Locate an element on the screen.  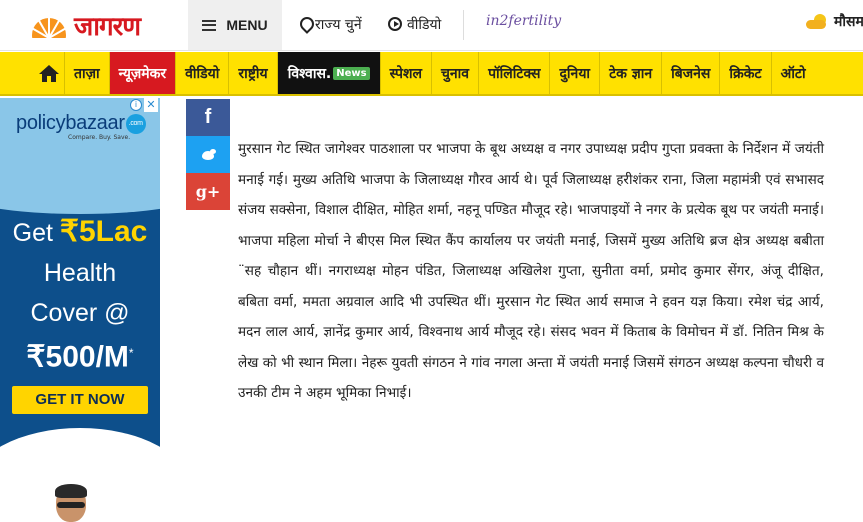
nav-item-election: चुनाव is located at coordinates (454, 73).